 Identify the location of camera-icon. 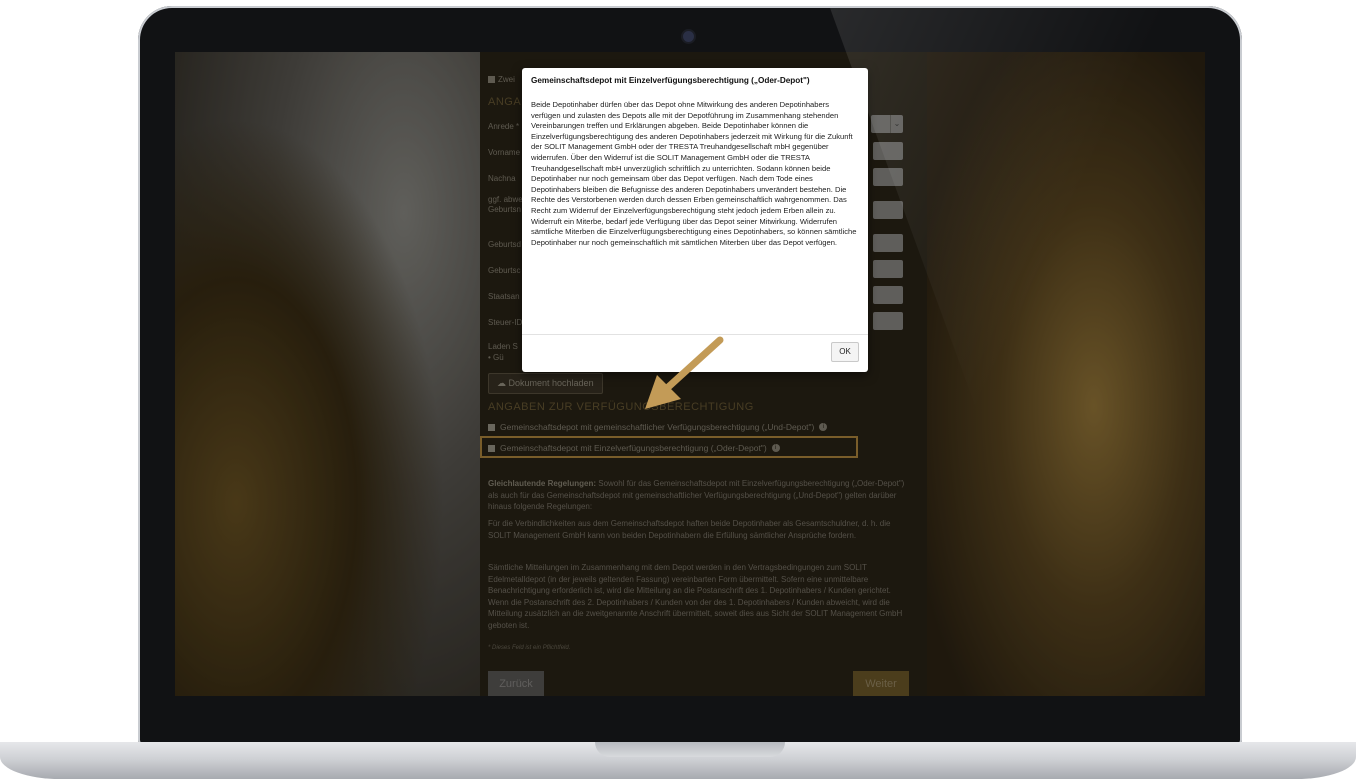
(688, 36).